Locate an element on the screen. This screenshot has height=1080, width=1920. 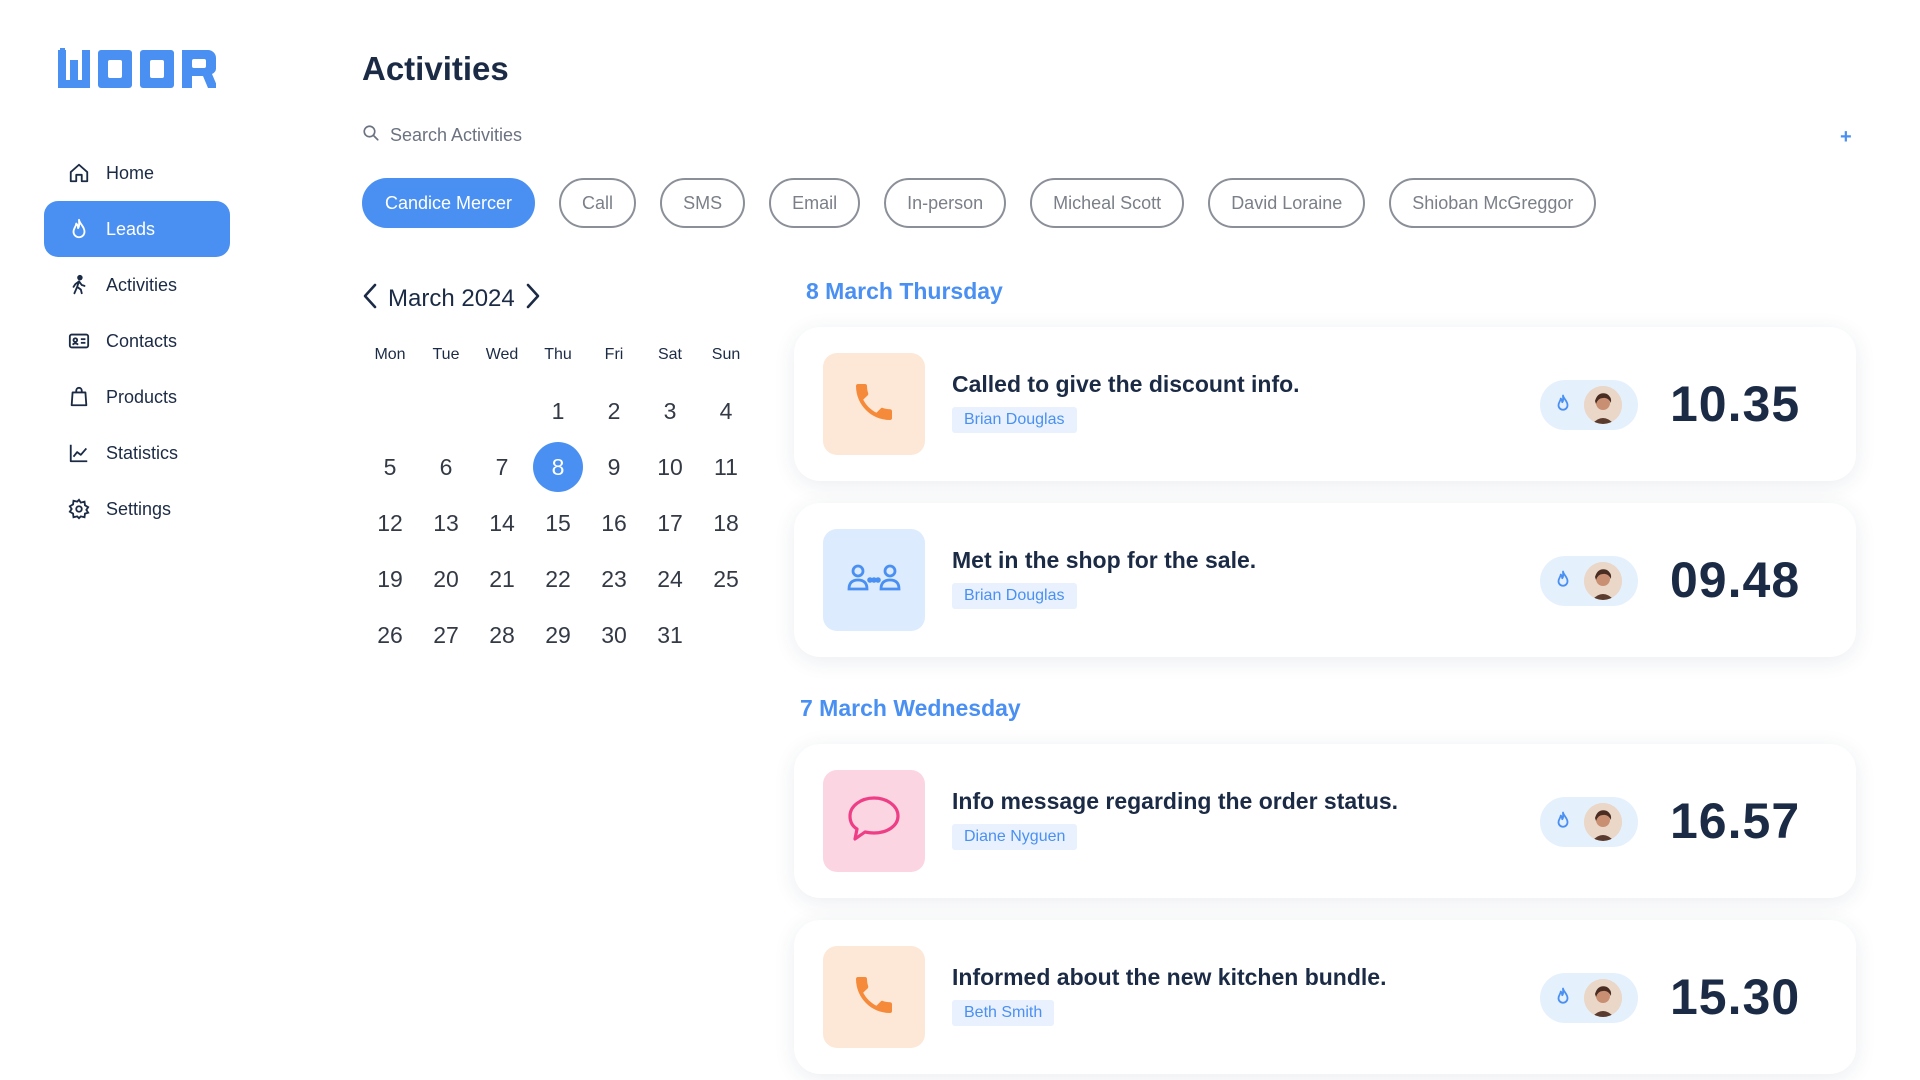
calendar-day: 7 is located at coordinates (502, 467).